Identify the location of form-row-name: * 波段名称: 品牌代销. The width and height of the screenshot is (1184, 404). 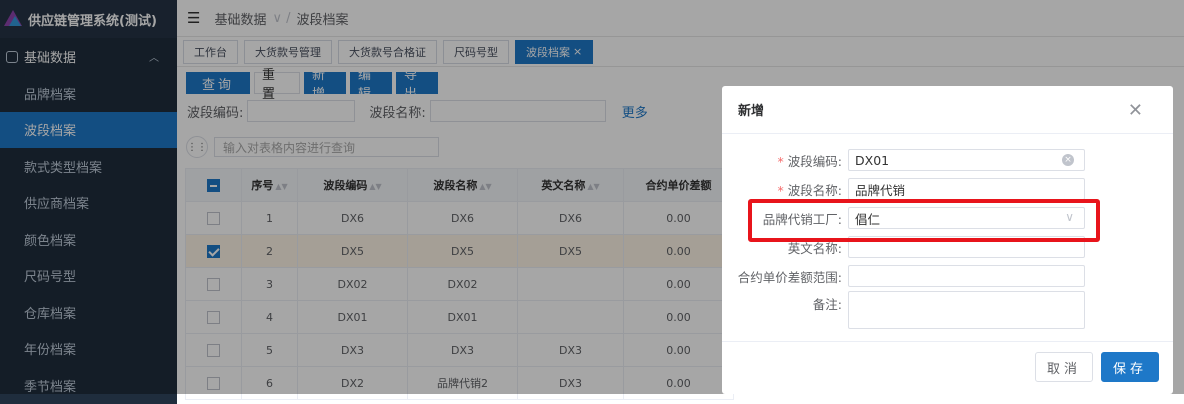
(903, 189).